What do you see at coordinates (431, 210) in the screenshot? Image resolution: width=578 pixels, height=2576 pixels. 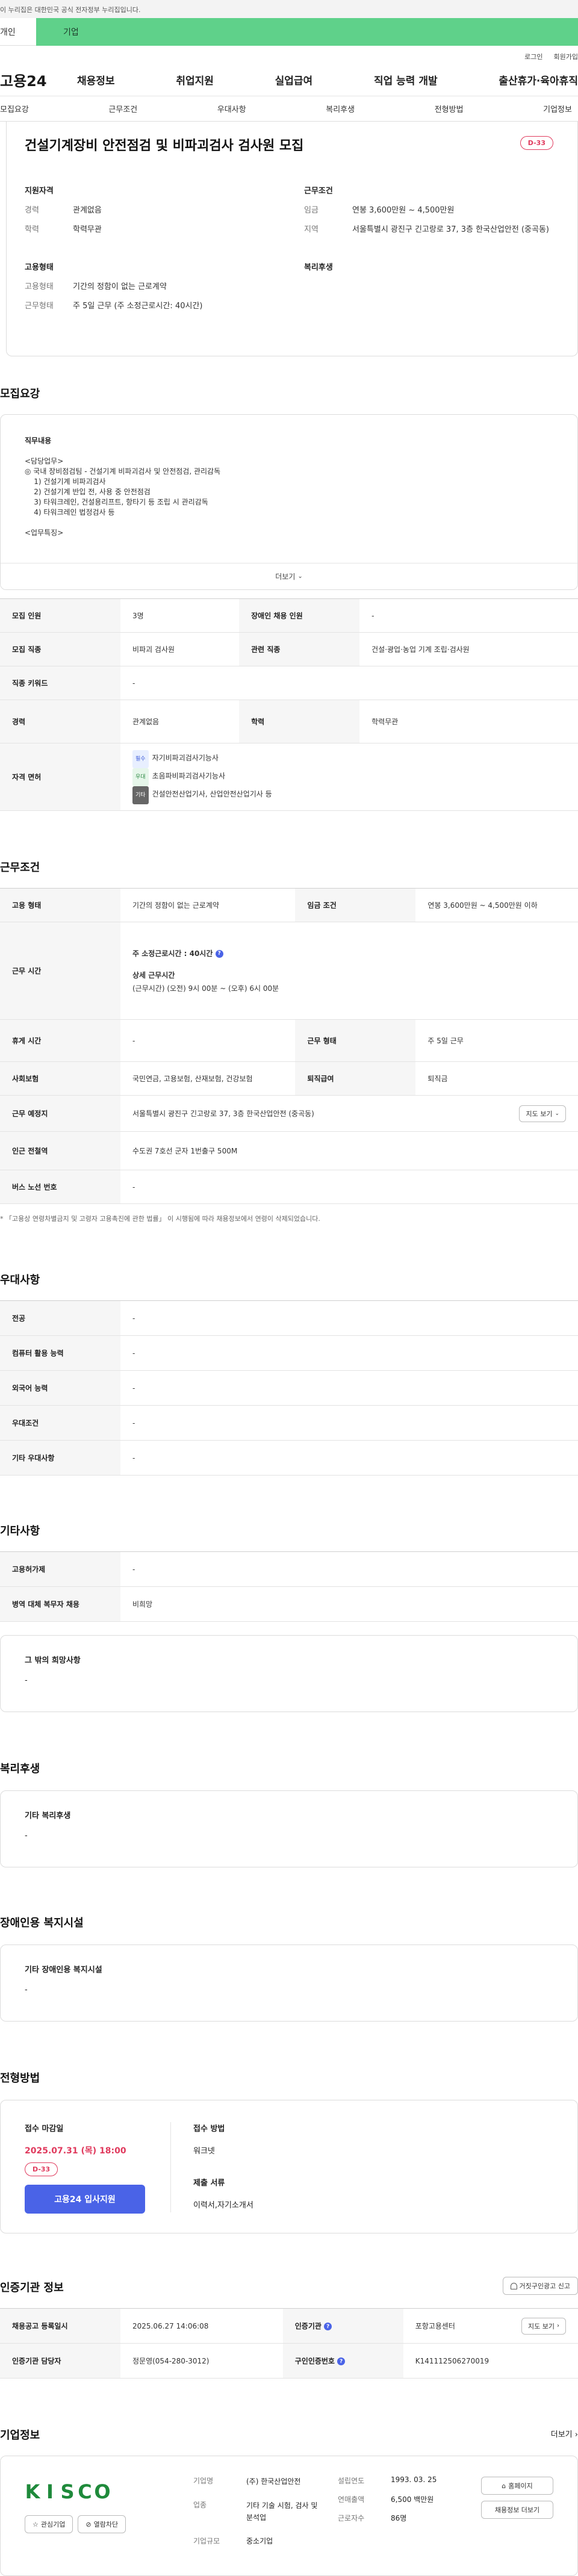 I see `cond-row: 임금 연봉 3,600만원 ~ 4,500만원` at bounding box center [431, 210].